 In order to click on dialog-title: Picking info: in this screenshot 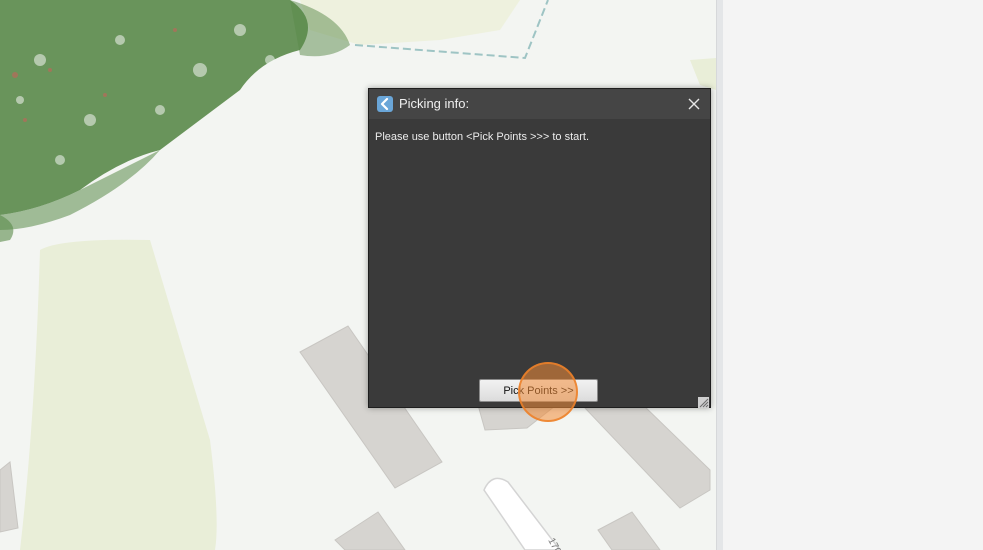, I will do `click(434, 103)`.